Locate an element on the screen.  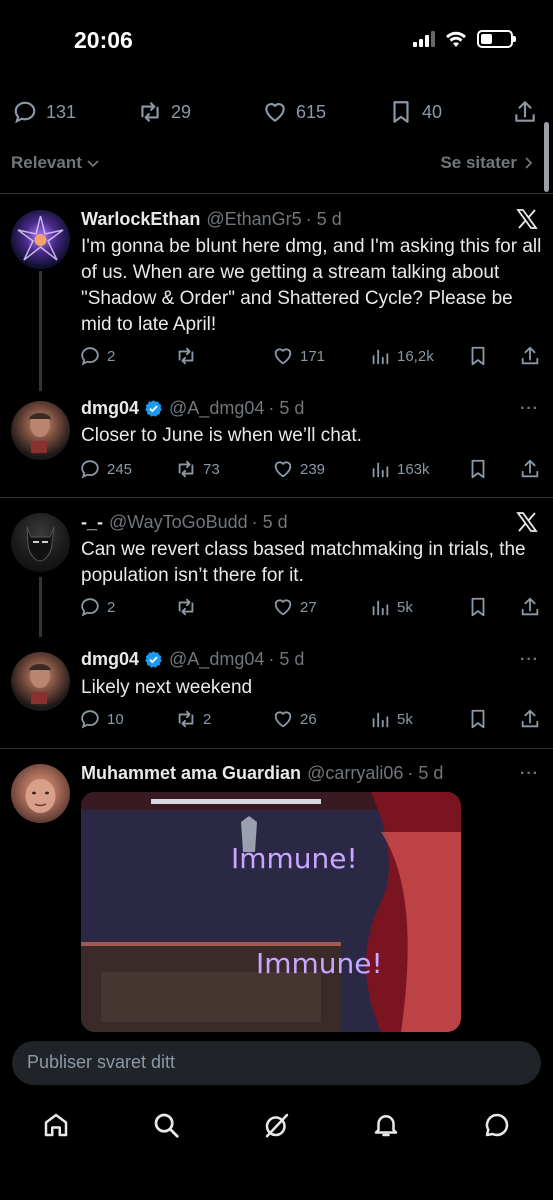
notifications-bell-icon is located at coordinates (386, 1125).